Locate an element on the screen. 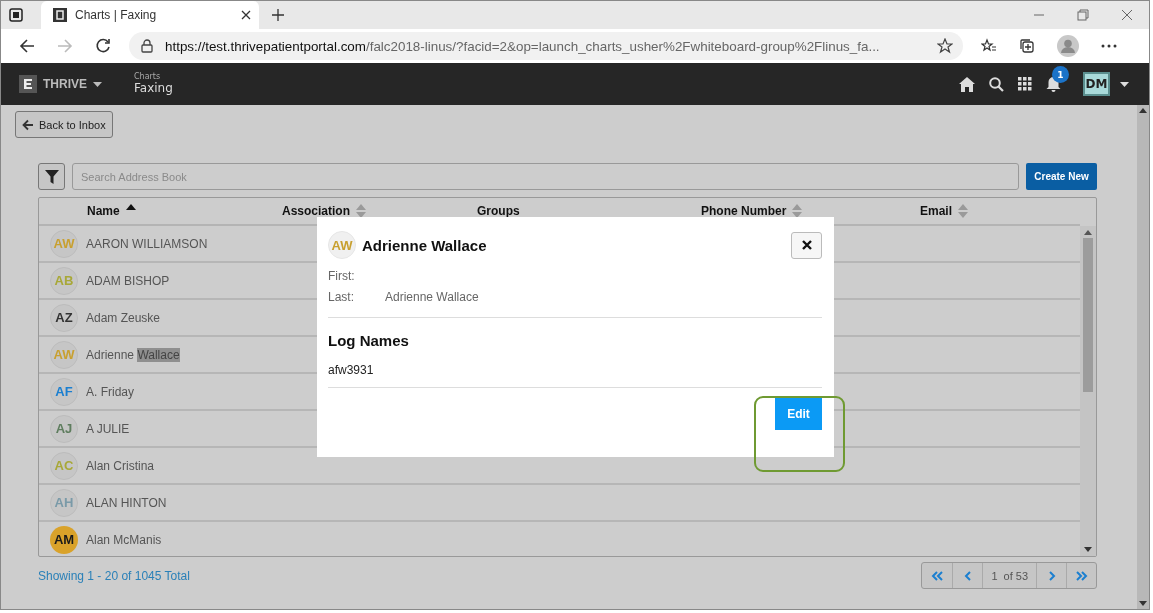 This screenshot has width=1153, height=613. profile-icon is located at coordinates (1068, 46).